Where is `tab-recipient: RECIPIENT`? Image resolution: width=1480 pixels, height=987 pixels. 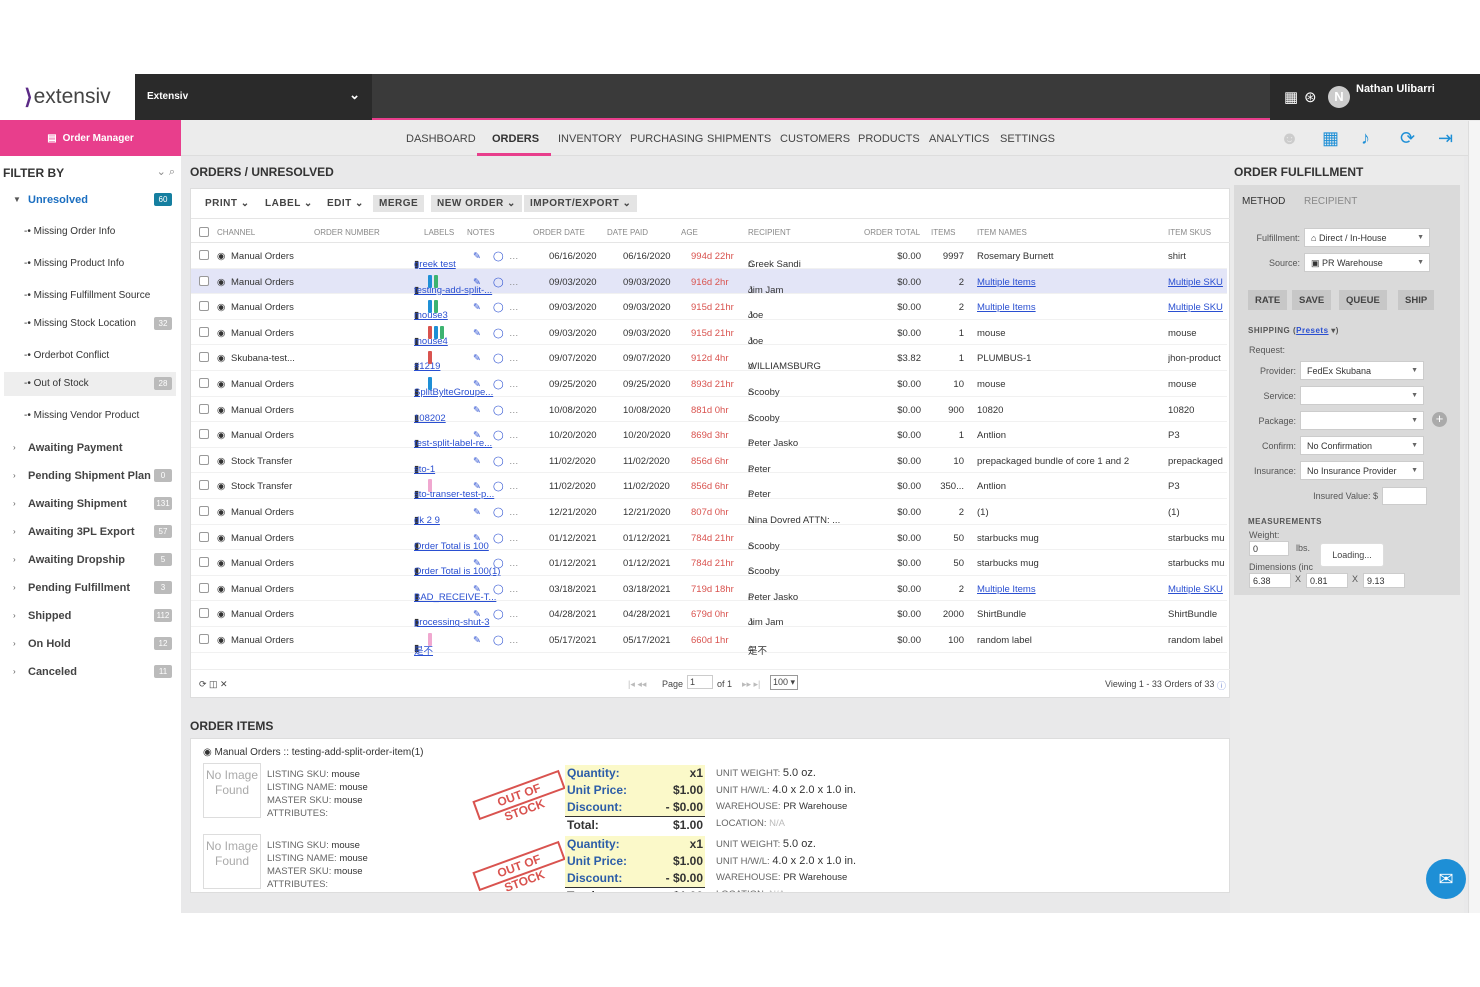 tab-recipient: RECIPIENT is located at coordinates (1330, 201).